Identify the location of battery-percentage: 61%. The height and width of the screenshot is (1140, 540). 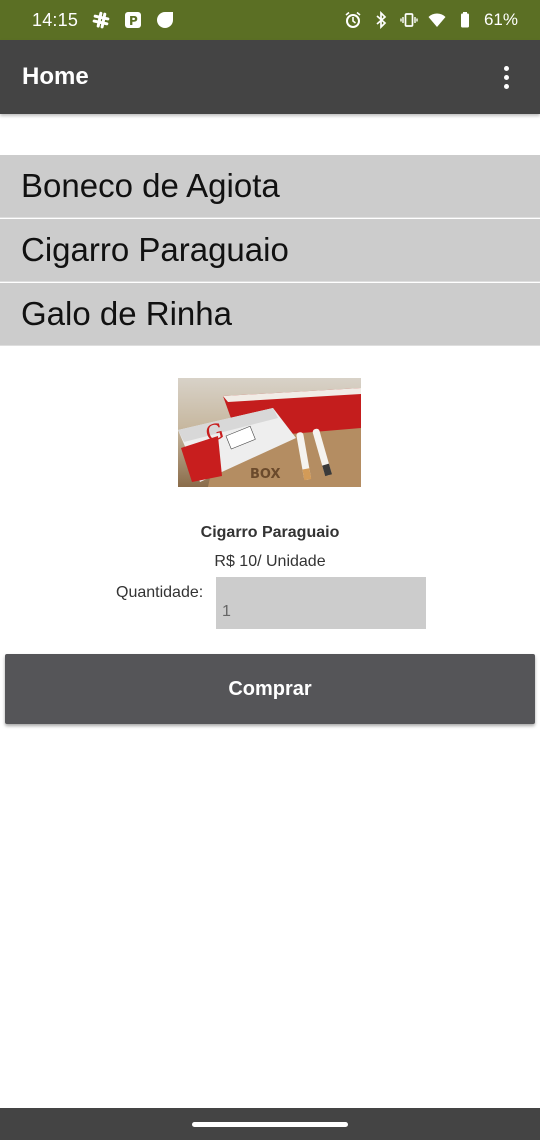
(500, 19).